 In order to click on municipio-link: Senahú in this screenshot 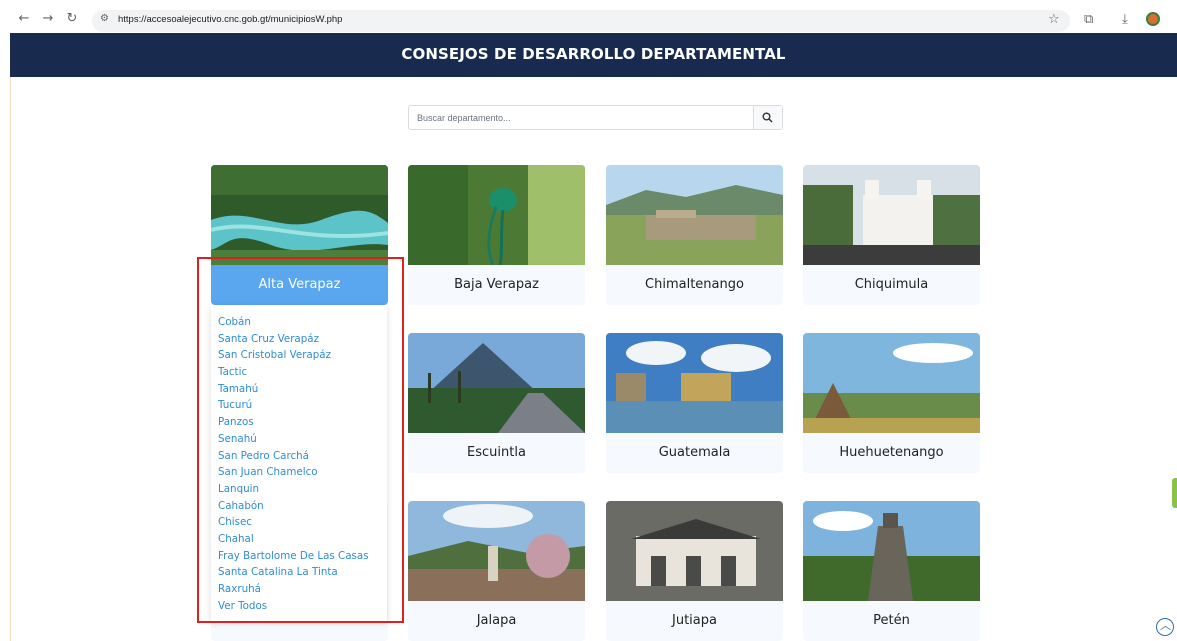, I will do `click(299, 439)`.